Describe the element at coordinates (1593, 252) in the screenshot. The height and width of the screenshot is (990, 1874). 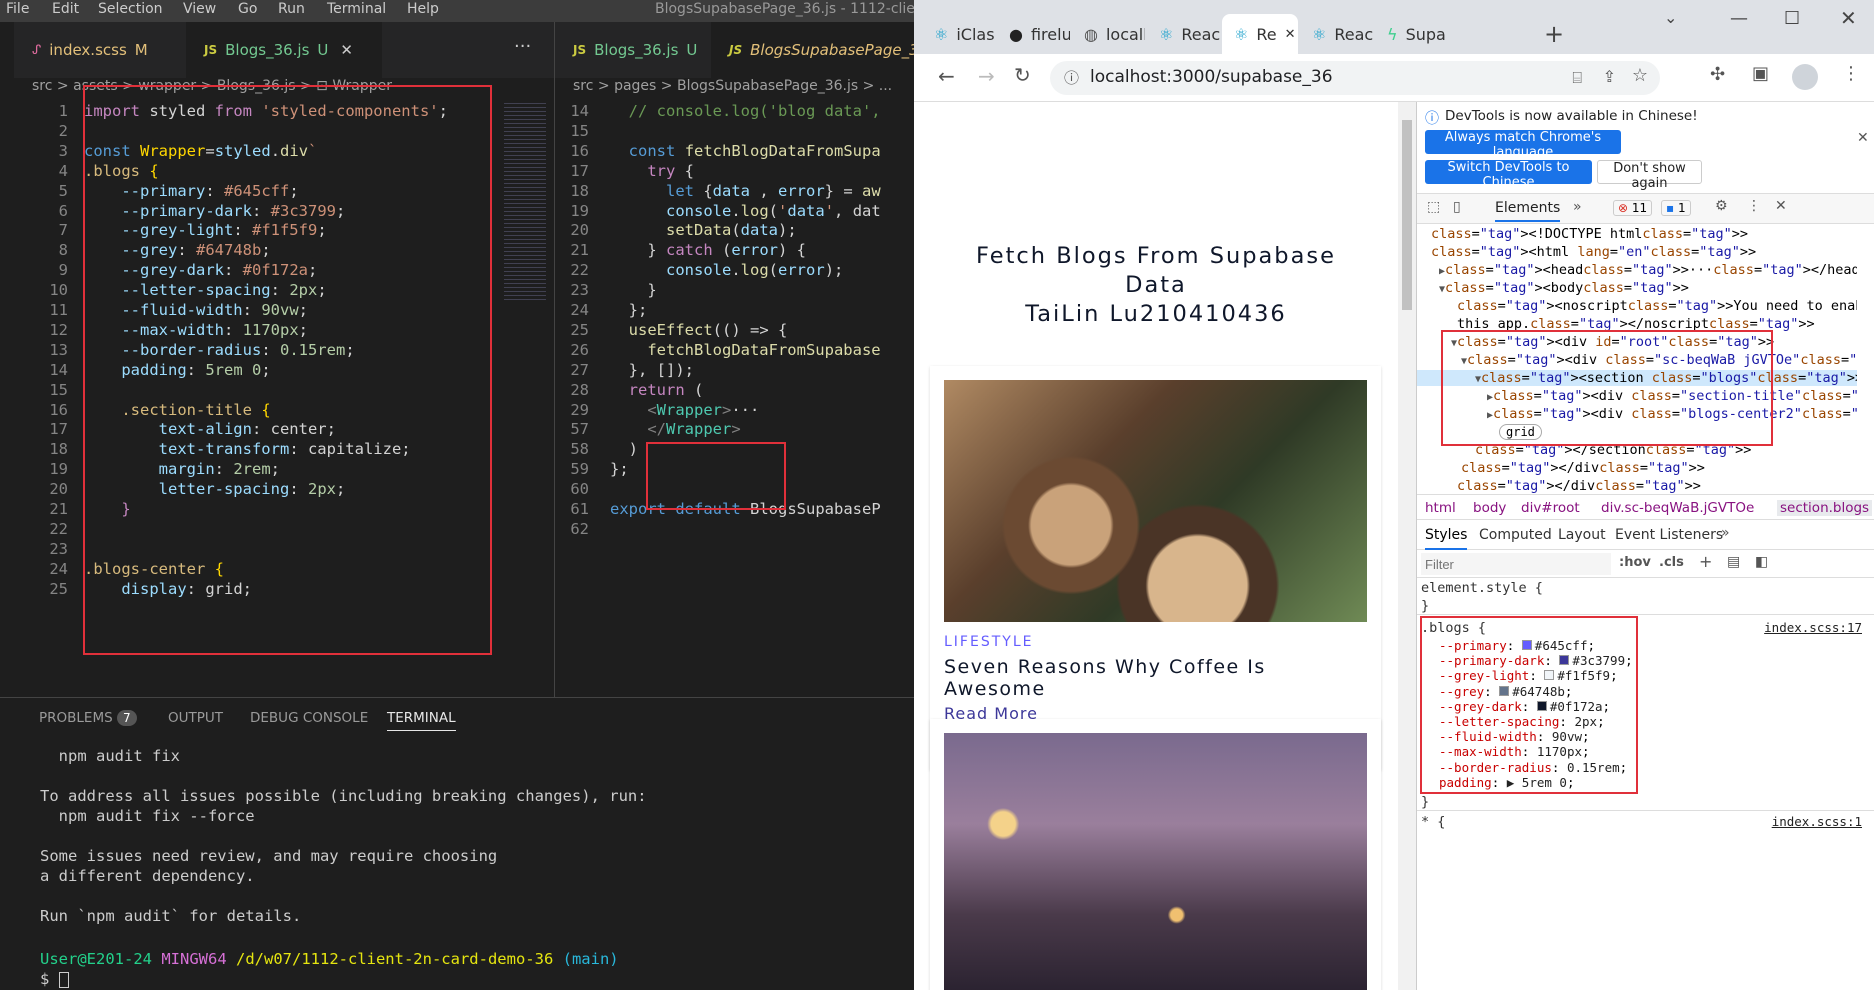
I see `dom-node: class="tag"><html lang="en"class="tag">>` at that location.